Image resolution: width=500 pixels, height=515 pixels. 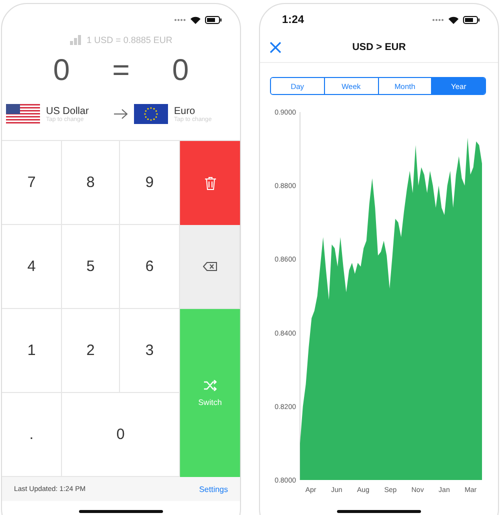 What do you see at coordinates (150, 351) in the screenshot?
I see `keypad-key: 3` at bounding box center [150, 351].